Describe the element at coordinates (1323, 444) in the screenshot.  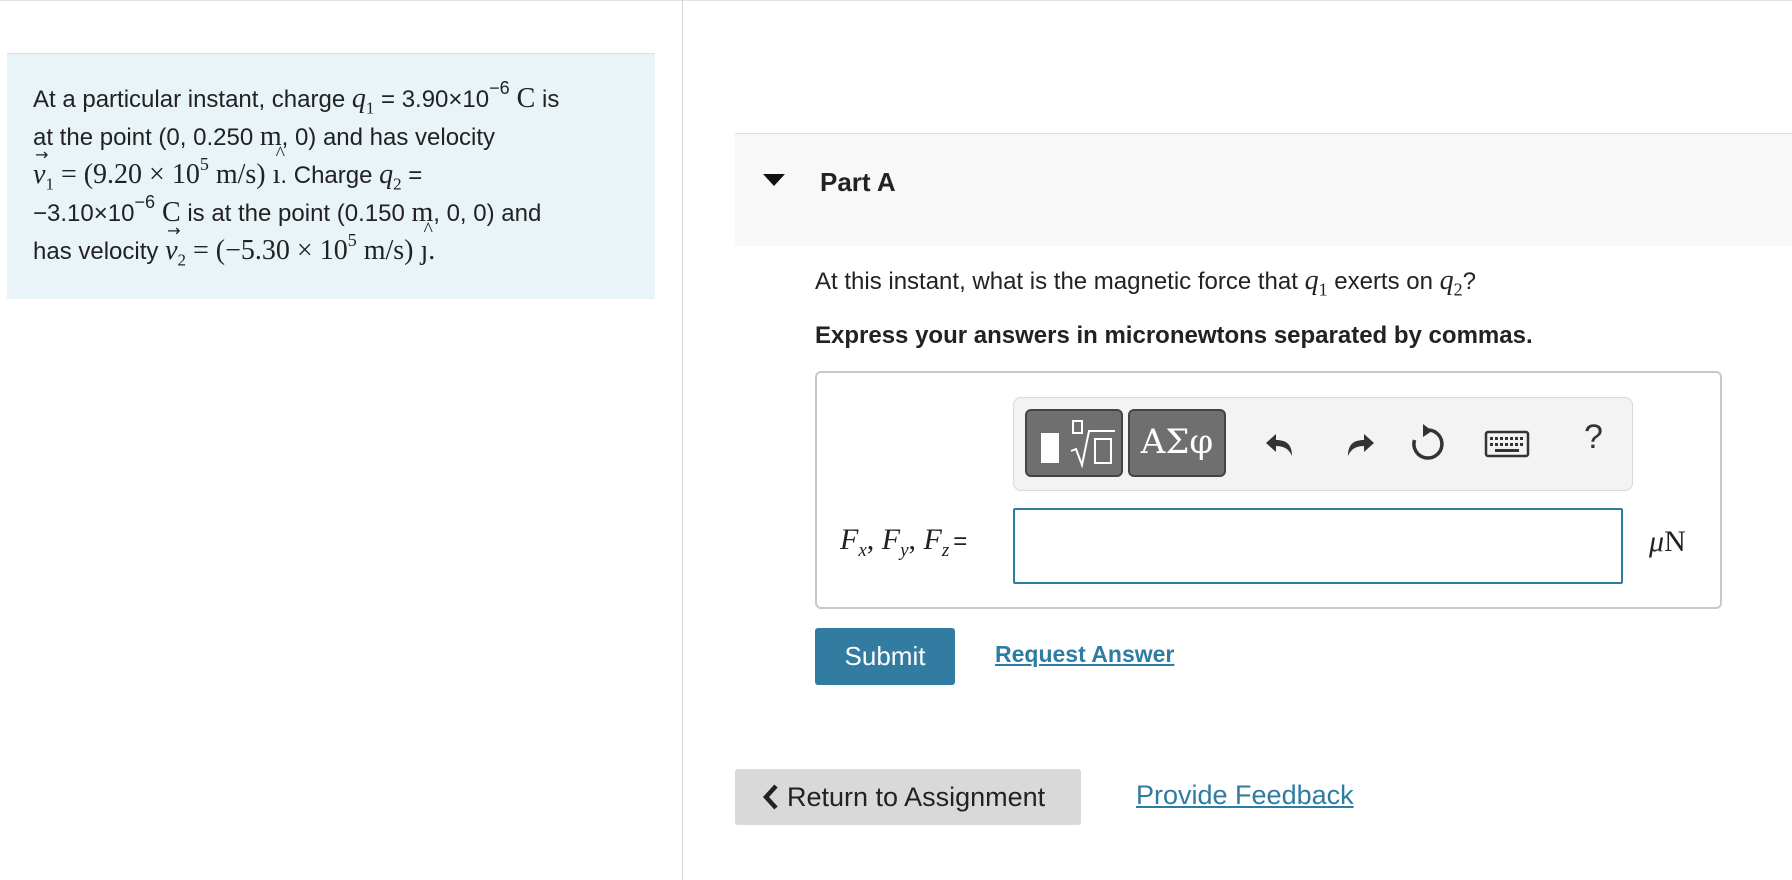
I see `math-toolbar: ΑΣφ ?` at that location.